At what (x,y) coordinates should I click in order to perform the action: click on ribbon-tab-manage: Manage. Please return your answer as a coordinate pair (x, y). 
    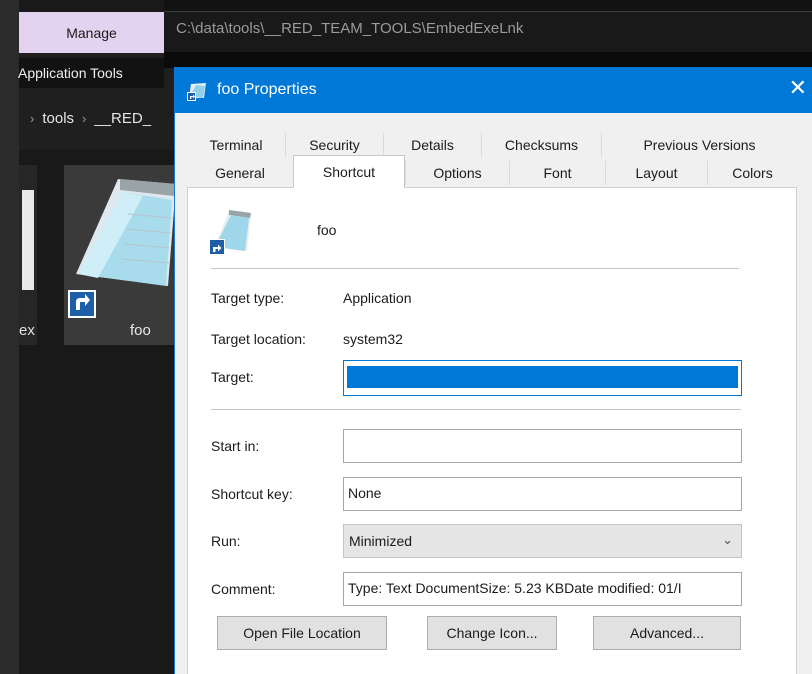
    Looking at the image, I should click on (91, 32).